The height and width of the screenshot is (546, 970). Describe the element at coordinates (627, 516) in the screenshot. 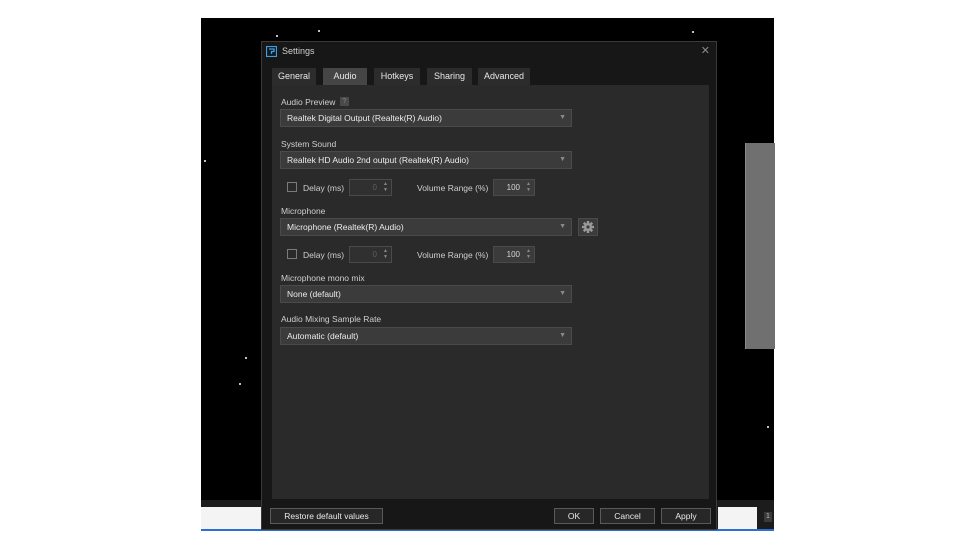

I see `cancel-button: Cancel` at that location.